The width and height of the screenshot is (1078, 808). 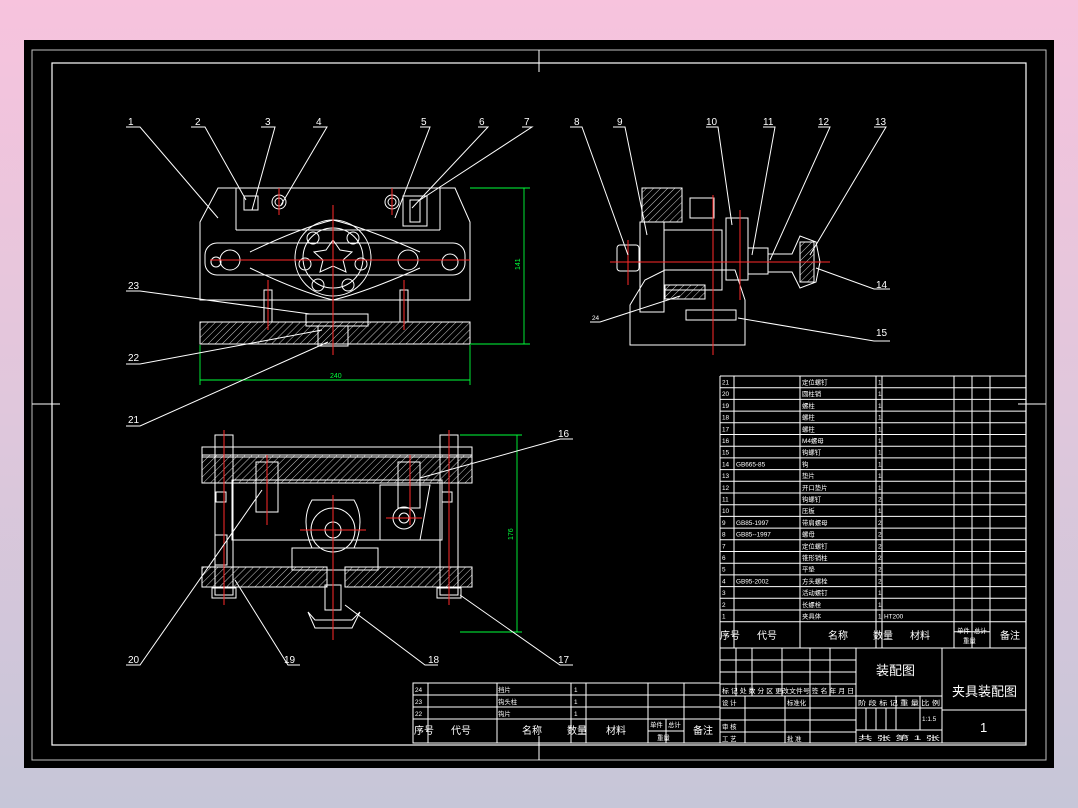 What do you see at coordinates (815, 487) in the screenshot?
I see `bom-cell-name: 开口垫片` at bounding box center [815, 487].